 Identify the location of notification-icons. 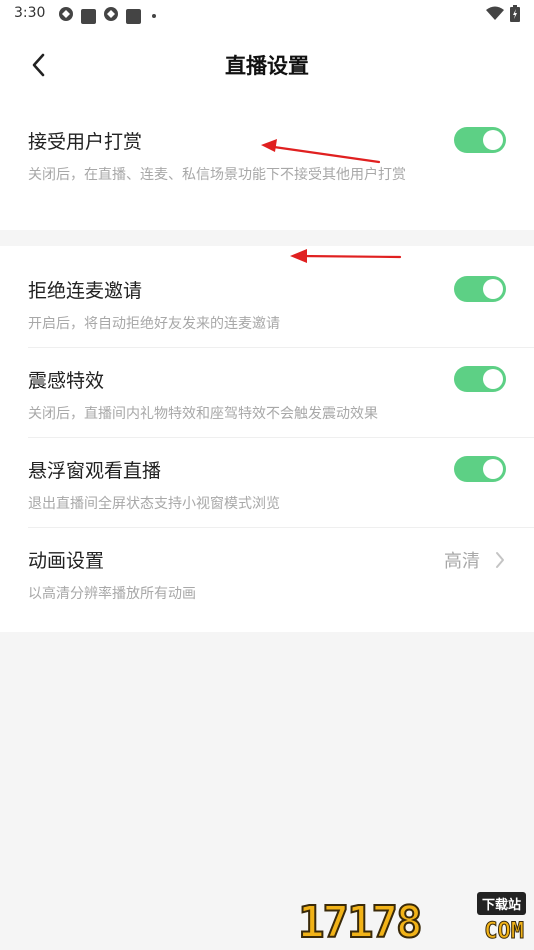
(107, 16).